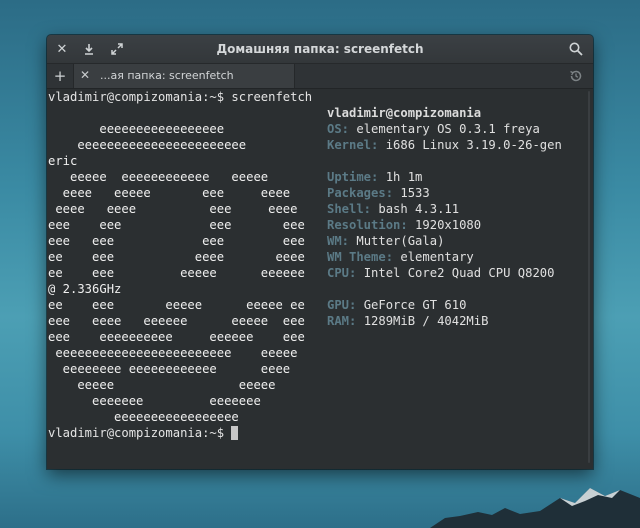 This screenshot has height=528, width=640. What do you see at coordinates (320, 76) in the screenshot?
I see `tab-bar: + ✕ ...ая папка: screenfetch` at bounding box center [320, 76].